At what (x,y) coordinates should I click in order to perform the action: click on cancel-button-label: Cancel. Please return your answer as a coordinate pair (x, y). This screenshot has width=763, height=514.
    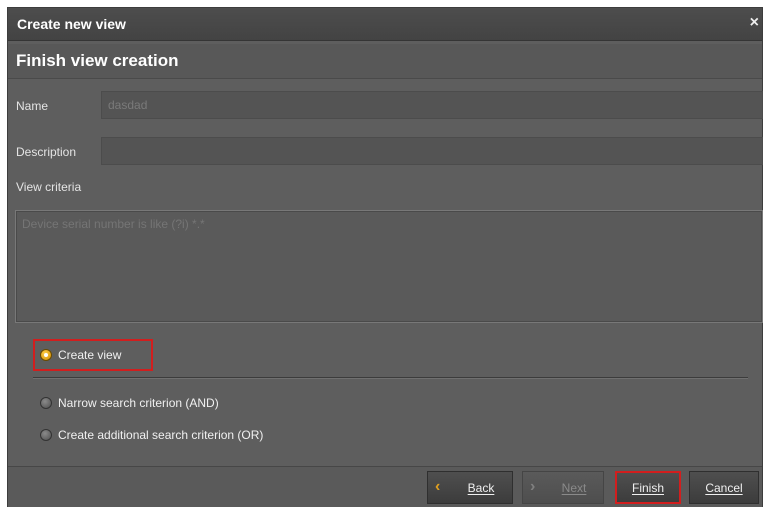
    Looking at the image, I should click on (724, 487).